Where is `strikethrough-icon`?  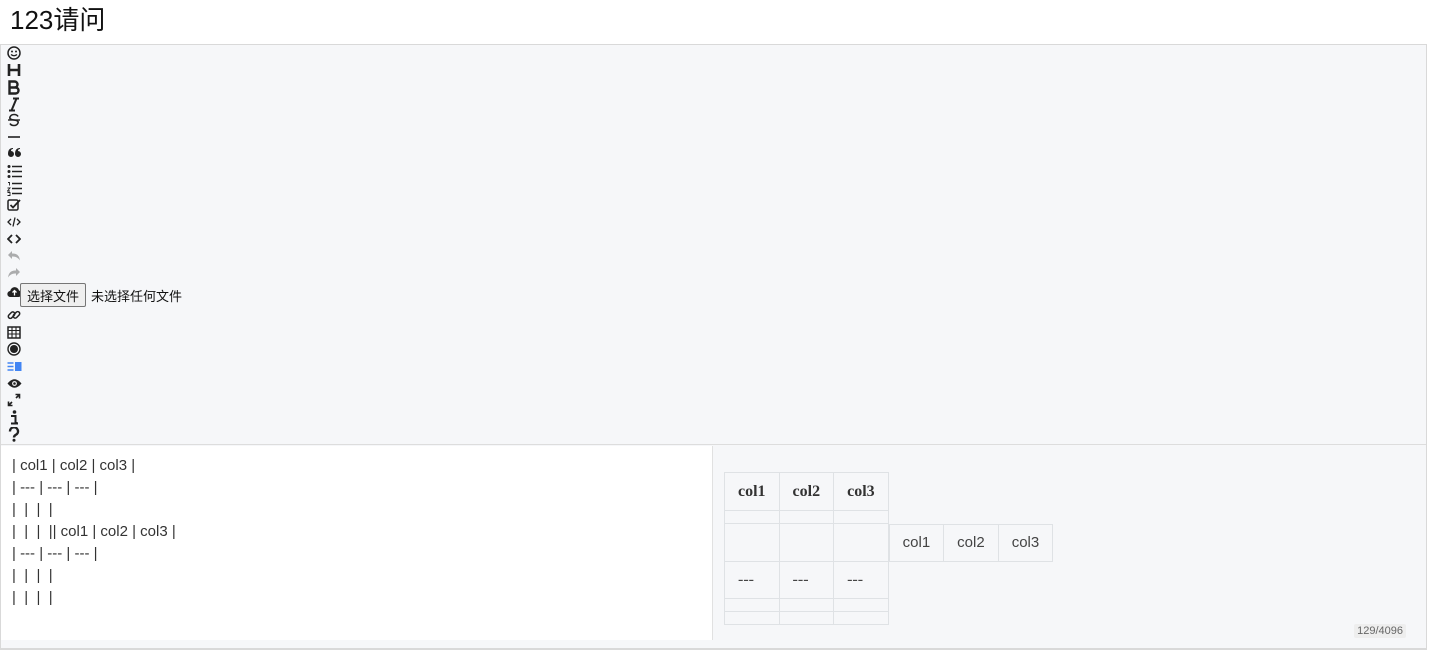 strikethrough-icon is located at coordinates (14, 120).